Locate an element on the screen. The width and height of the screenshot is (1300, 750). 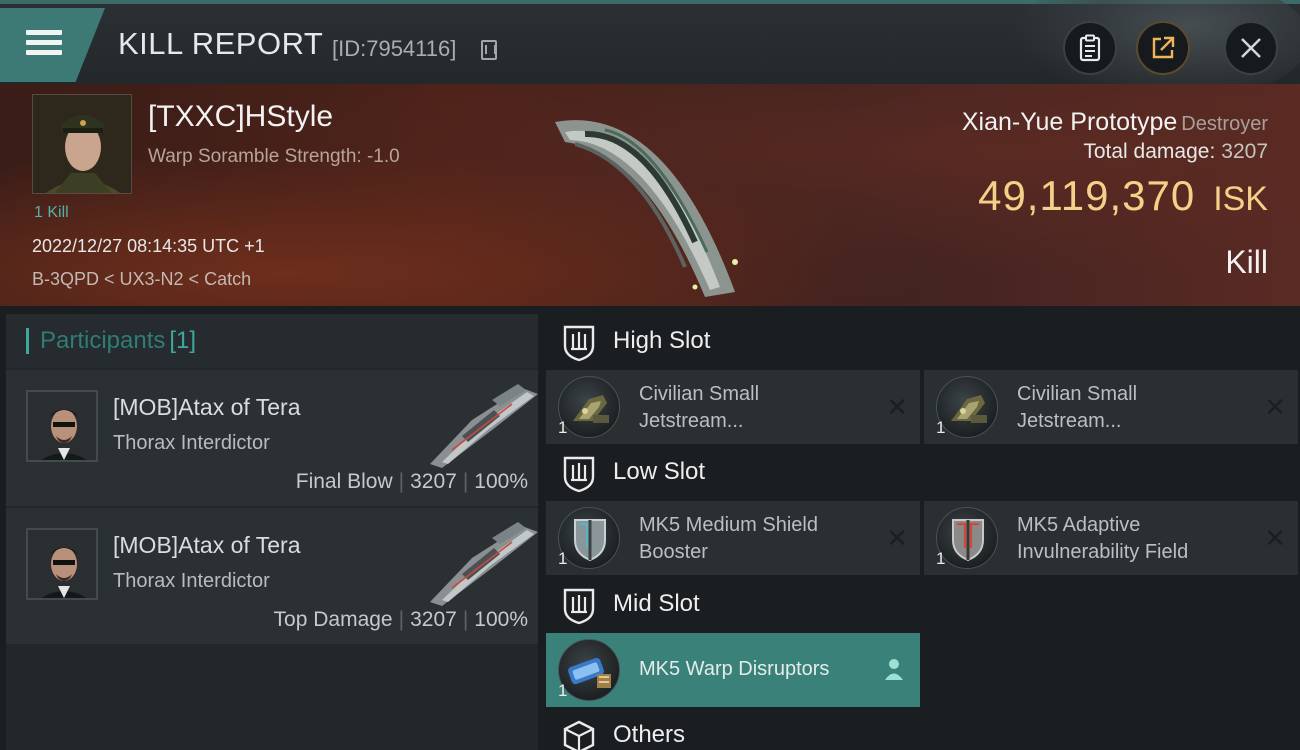
isk-value: 49,119,370 ISK is located at coordinates (1123, 196).